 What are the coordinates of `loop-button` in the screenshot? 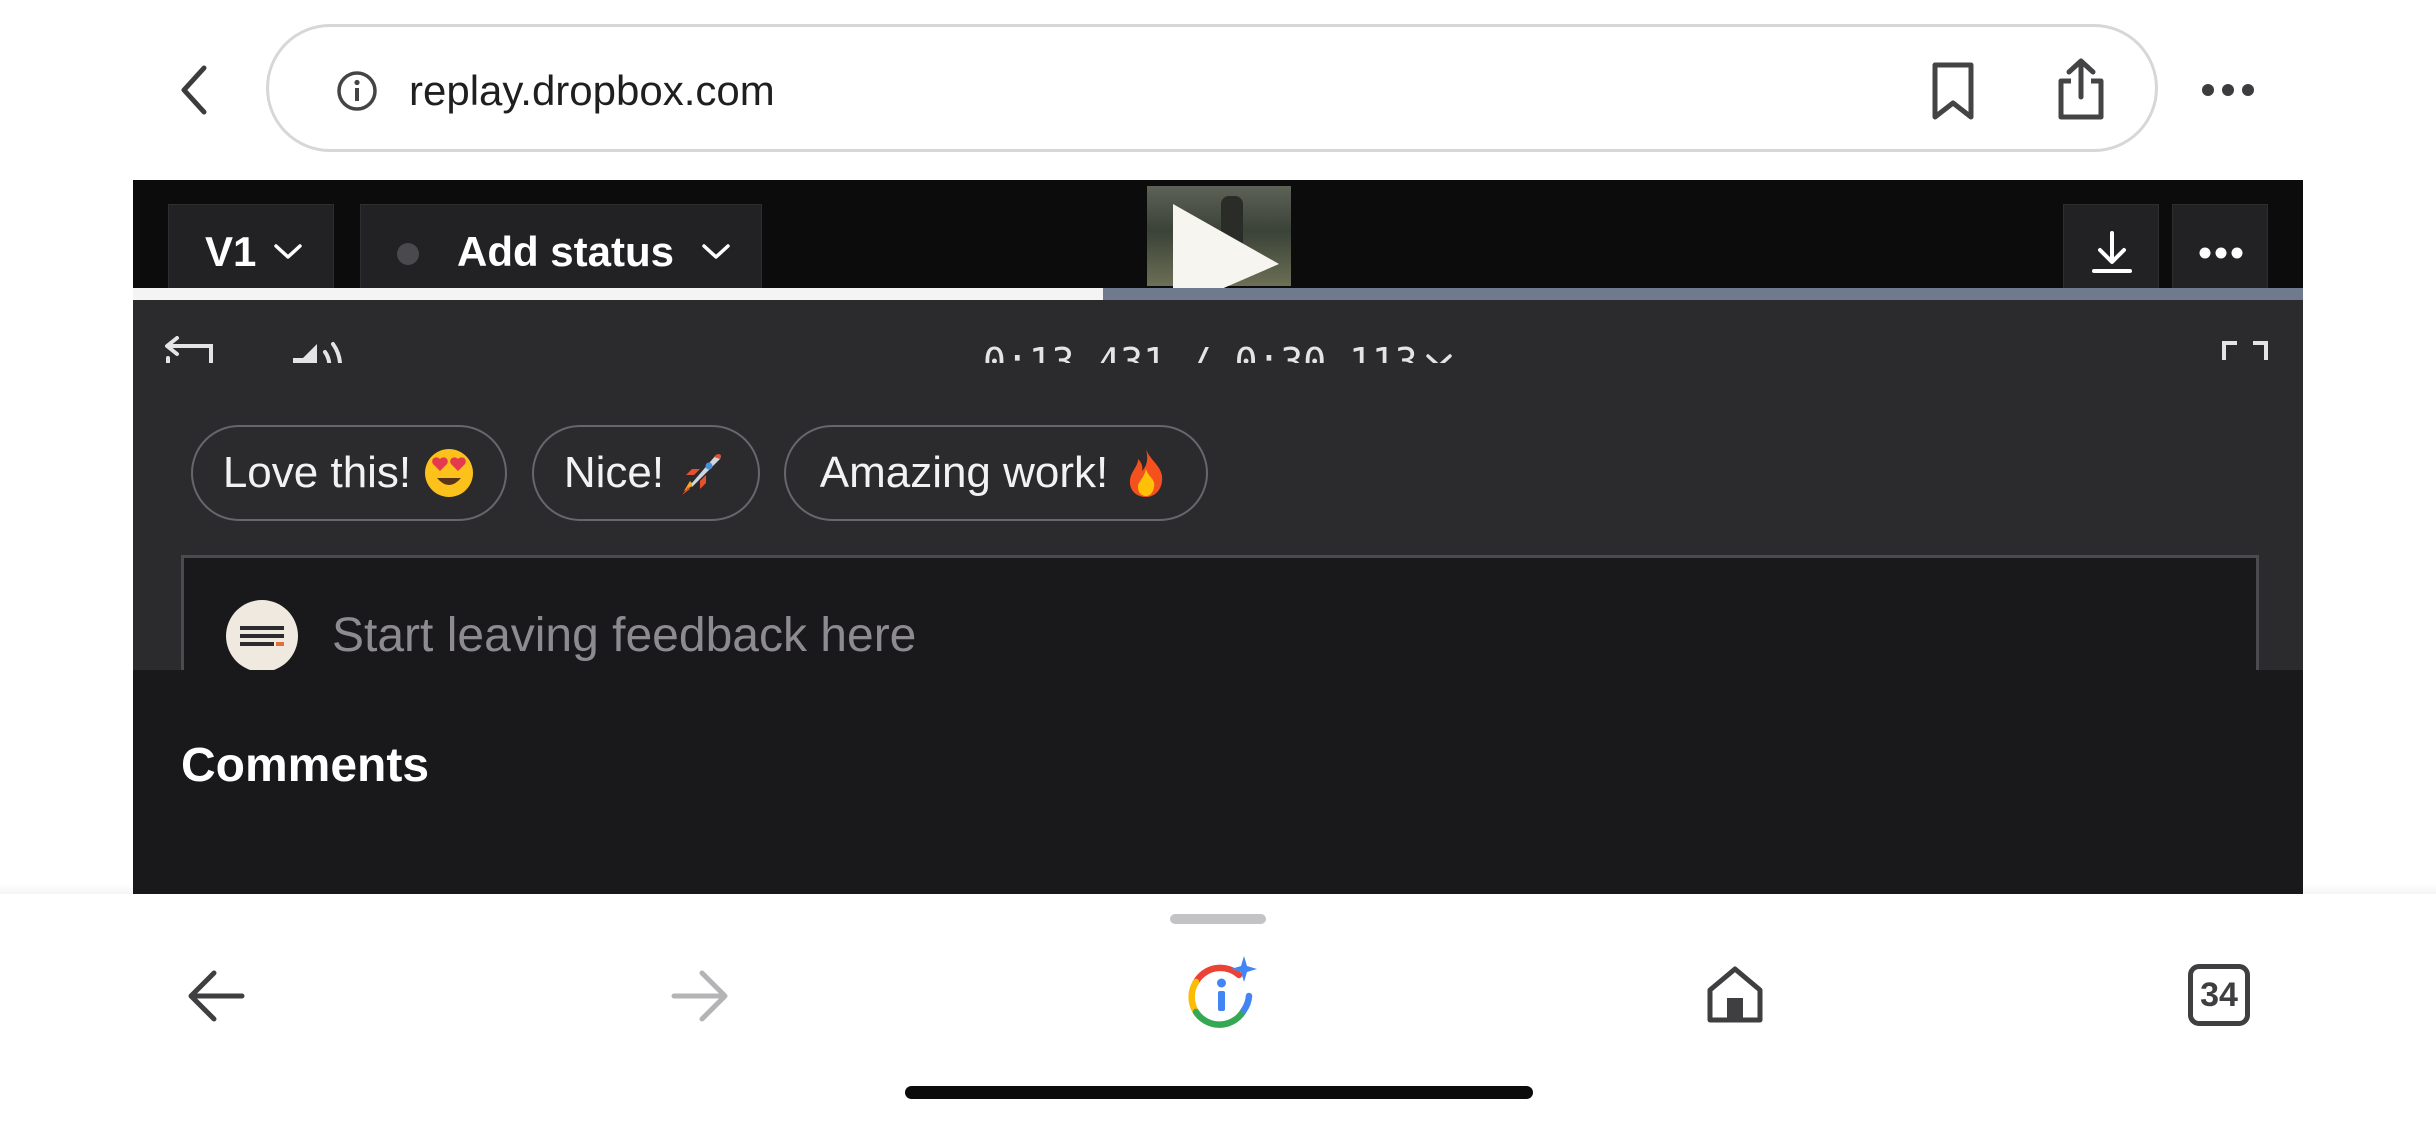 It's located at (191, 349).